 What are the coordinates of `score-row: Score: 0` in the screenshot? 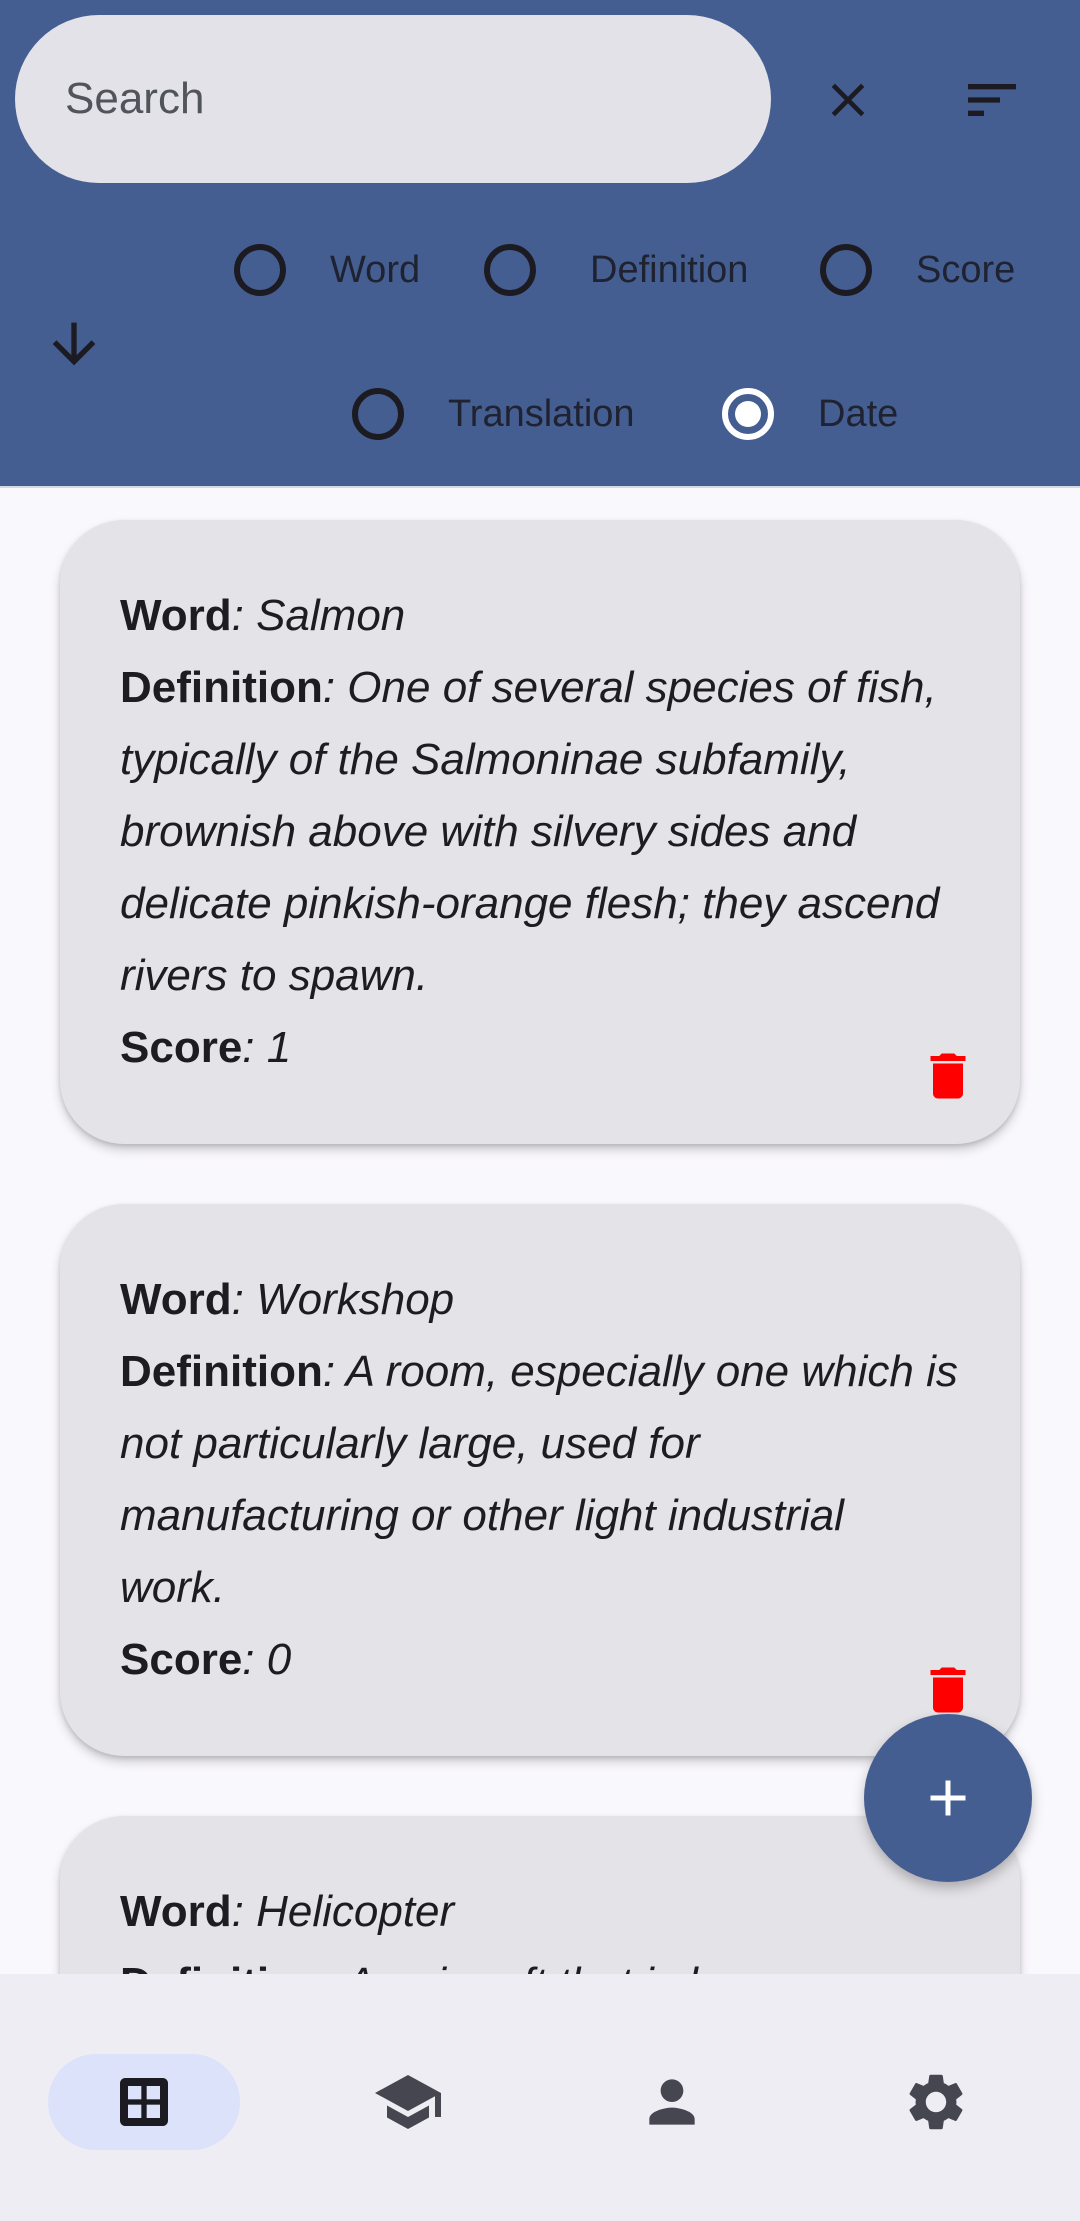 It's located at (206, 1659).